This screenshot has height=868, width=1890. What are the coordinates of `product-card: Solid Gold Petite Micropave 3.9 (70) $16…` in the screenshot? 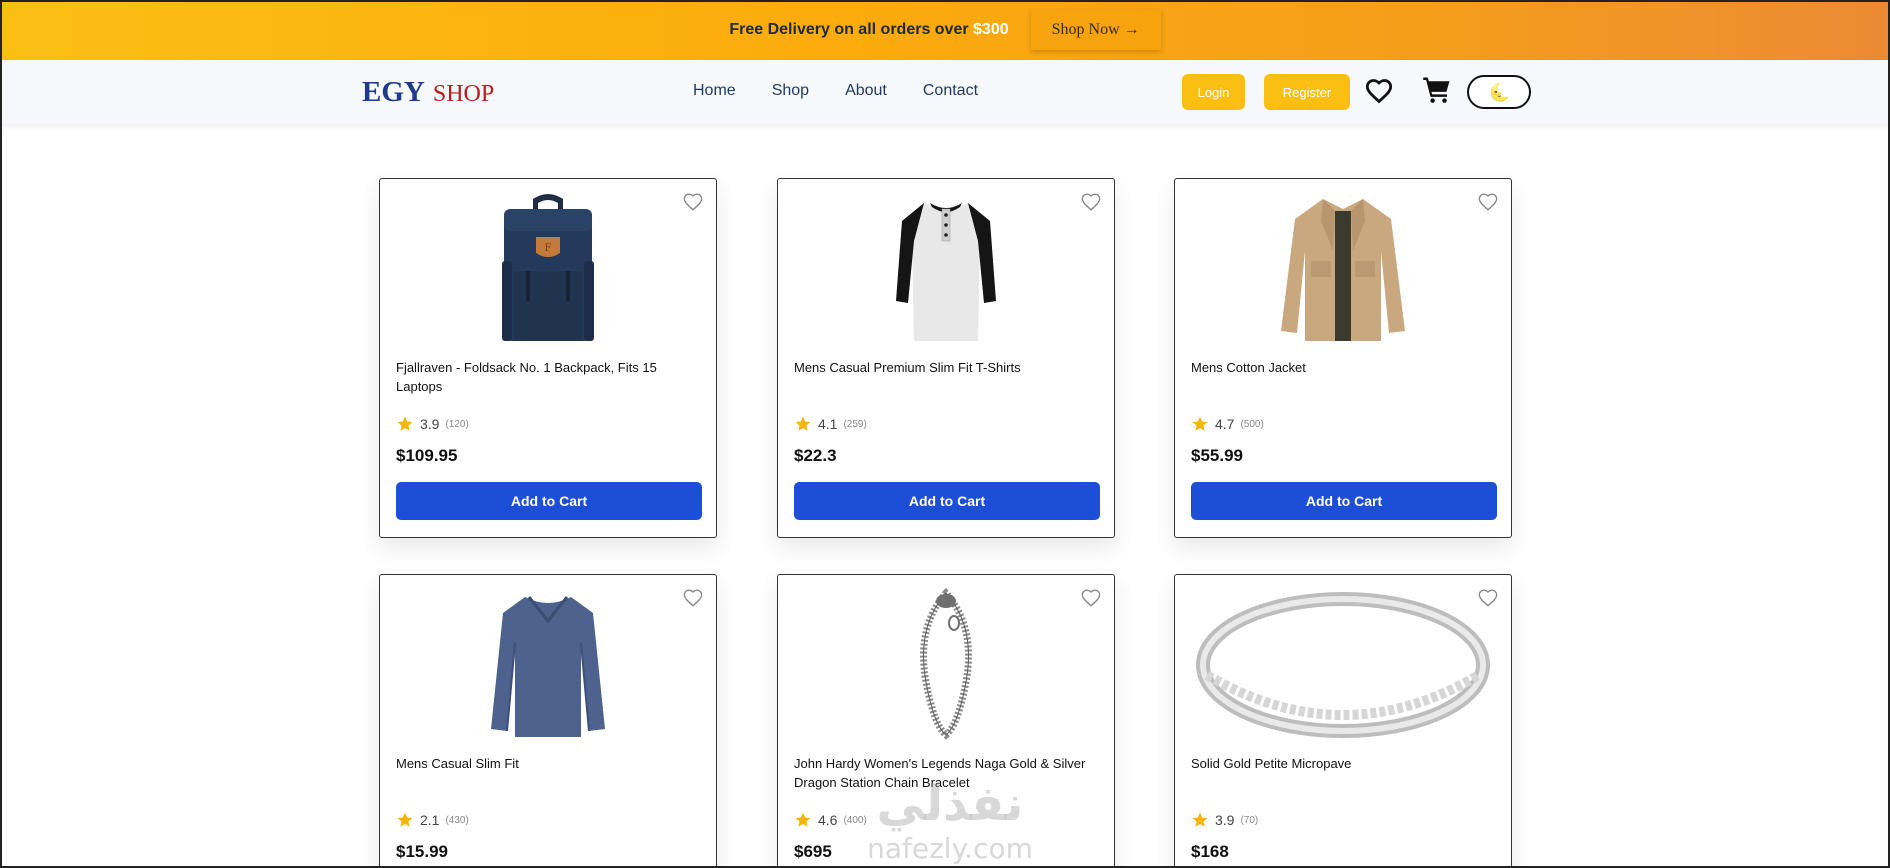 It's located at (1343, 721).